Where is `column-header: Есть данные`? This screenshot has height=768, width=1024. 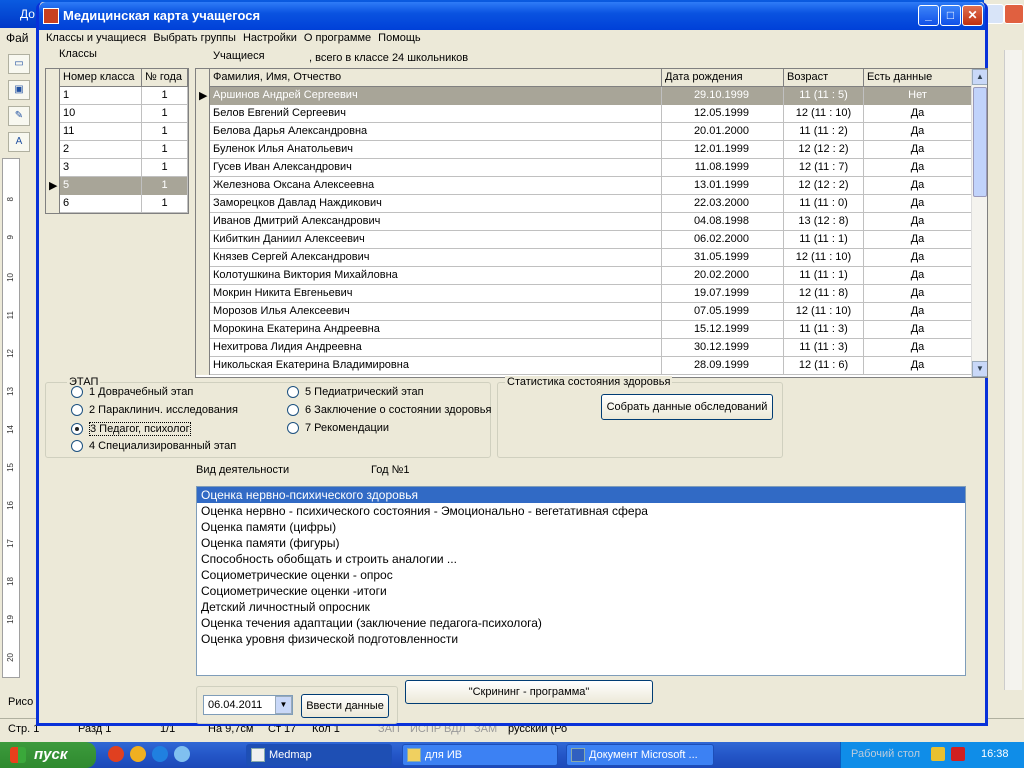 column-header: Есть данные is located at coordinates (918, 78).